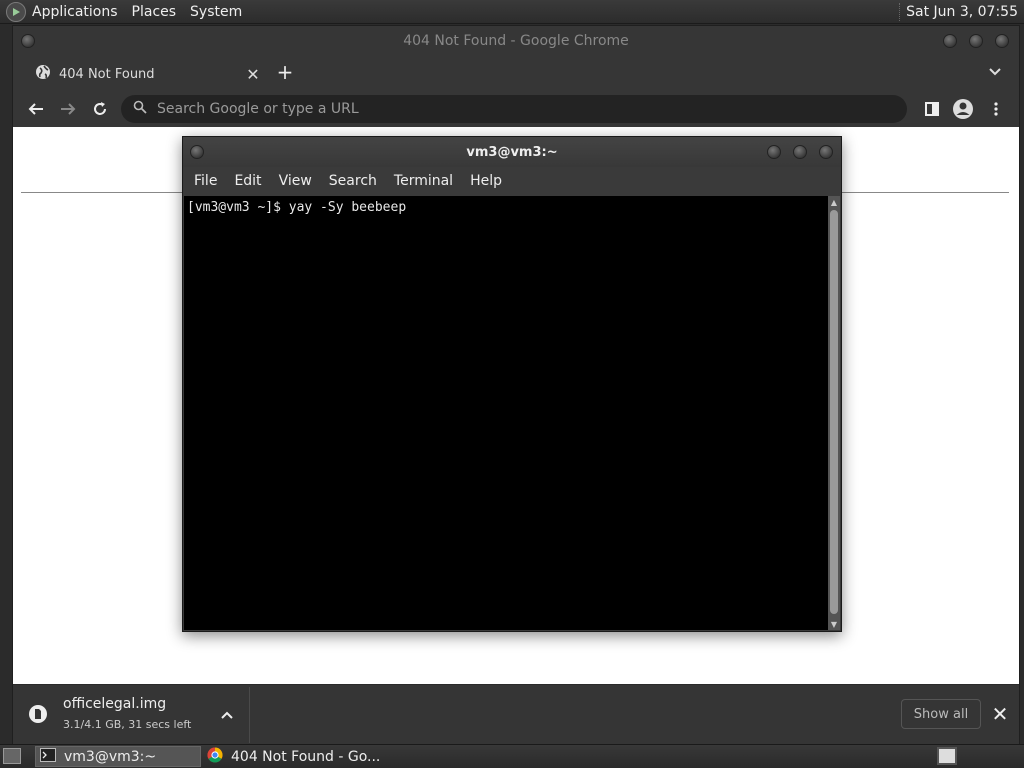 The height and width of the screenshot is (768, 1024). I want to click on tab-search-chevron-icon, so click(995, 72).